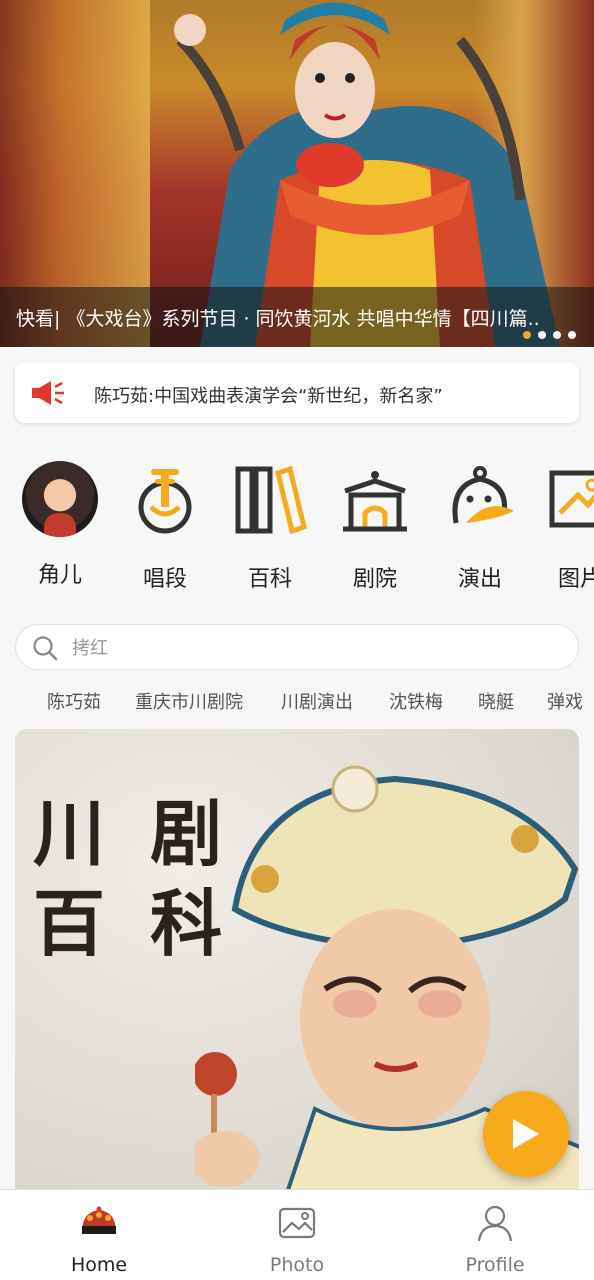 Image resolution: width=594 pixels, height=1280 pixels. What do you see at coordinates (575, 579) in the screenshot?
I see `category-label: 图片` at bounding box center [575, 579].